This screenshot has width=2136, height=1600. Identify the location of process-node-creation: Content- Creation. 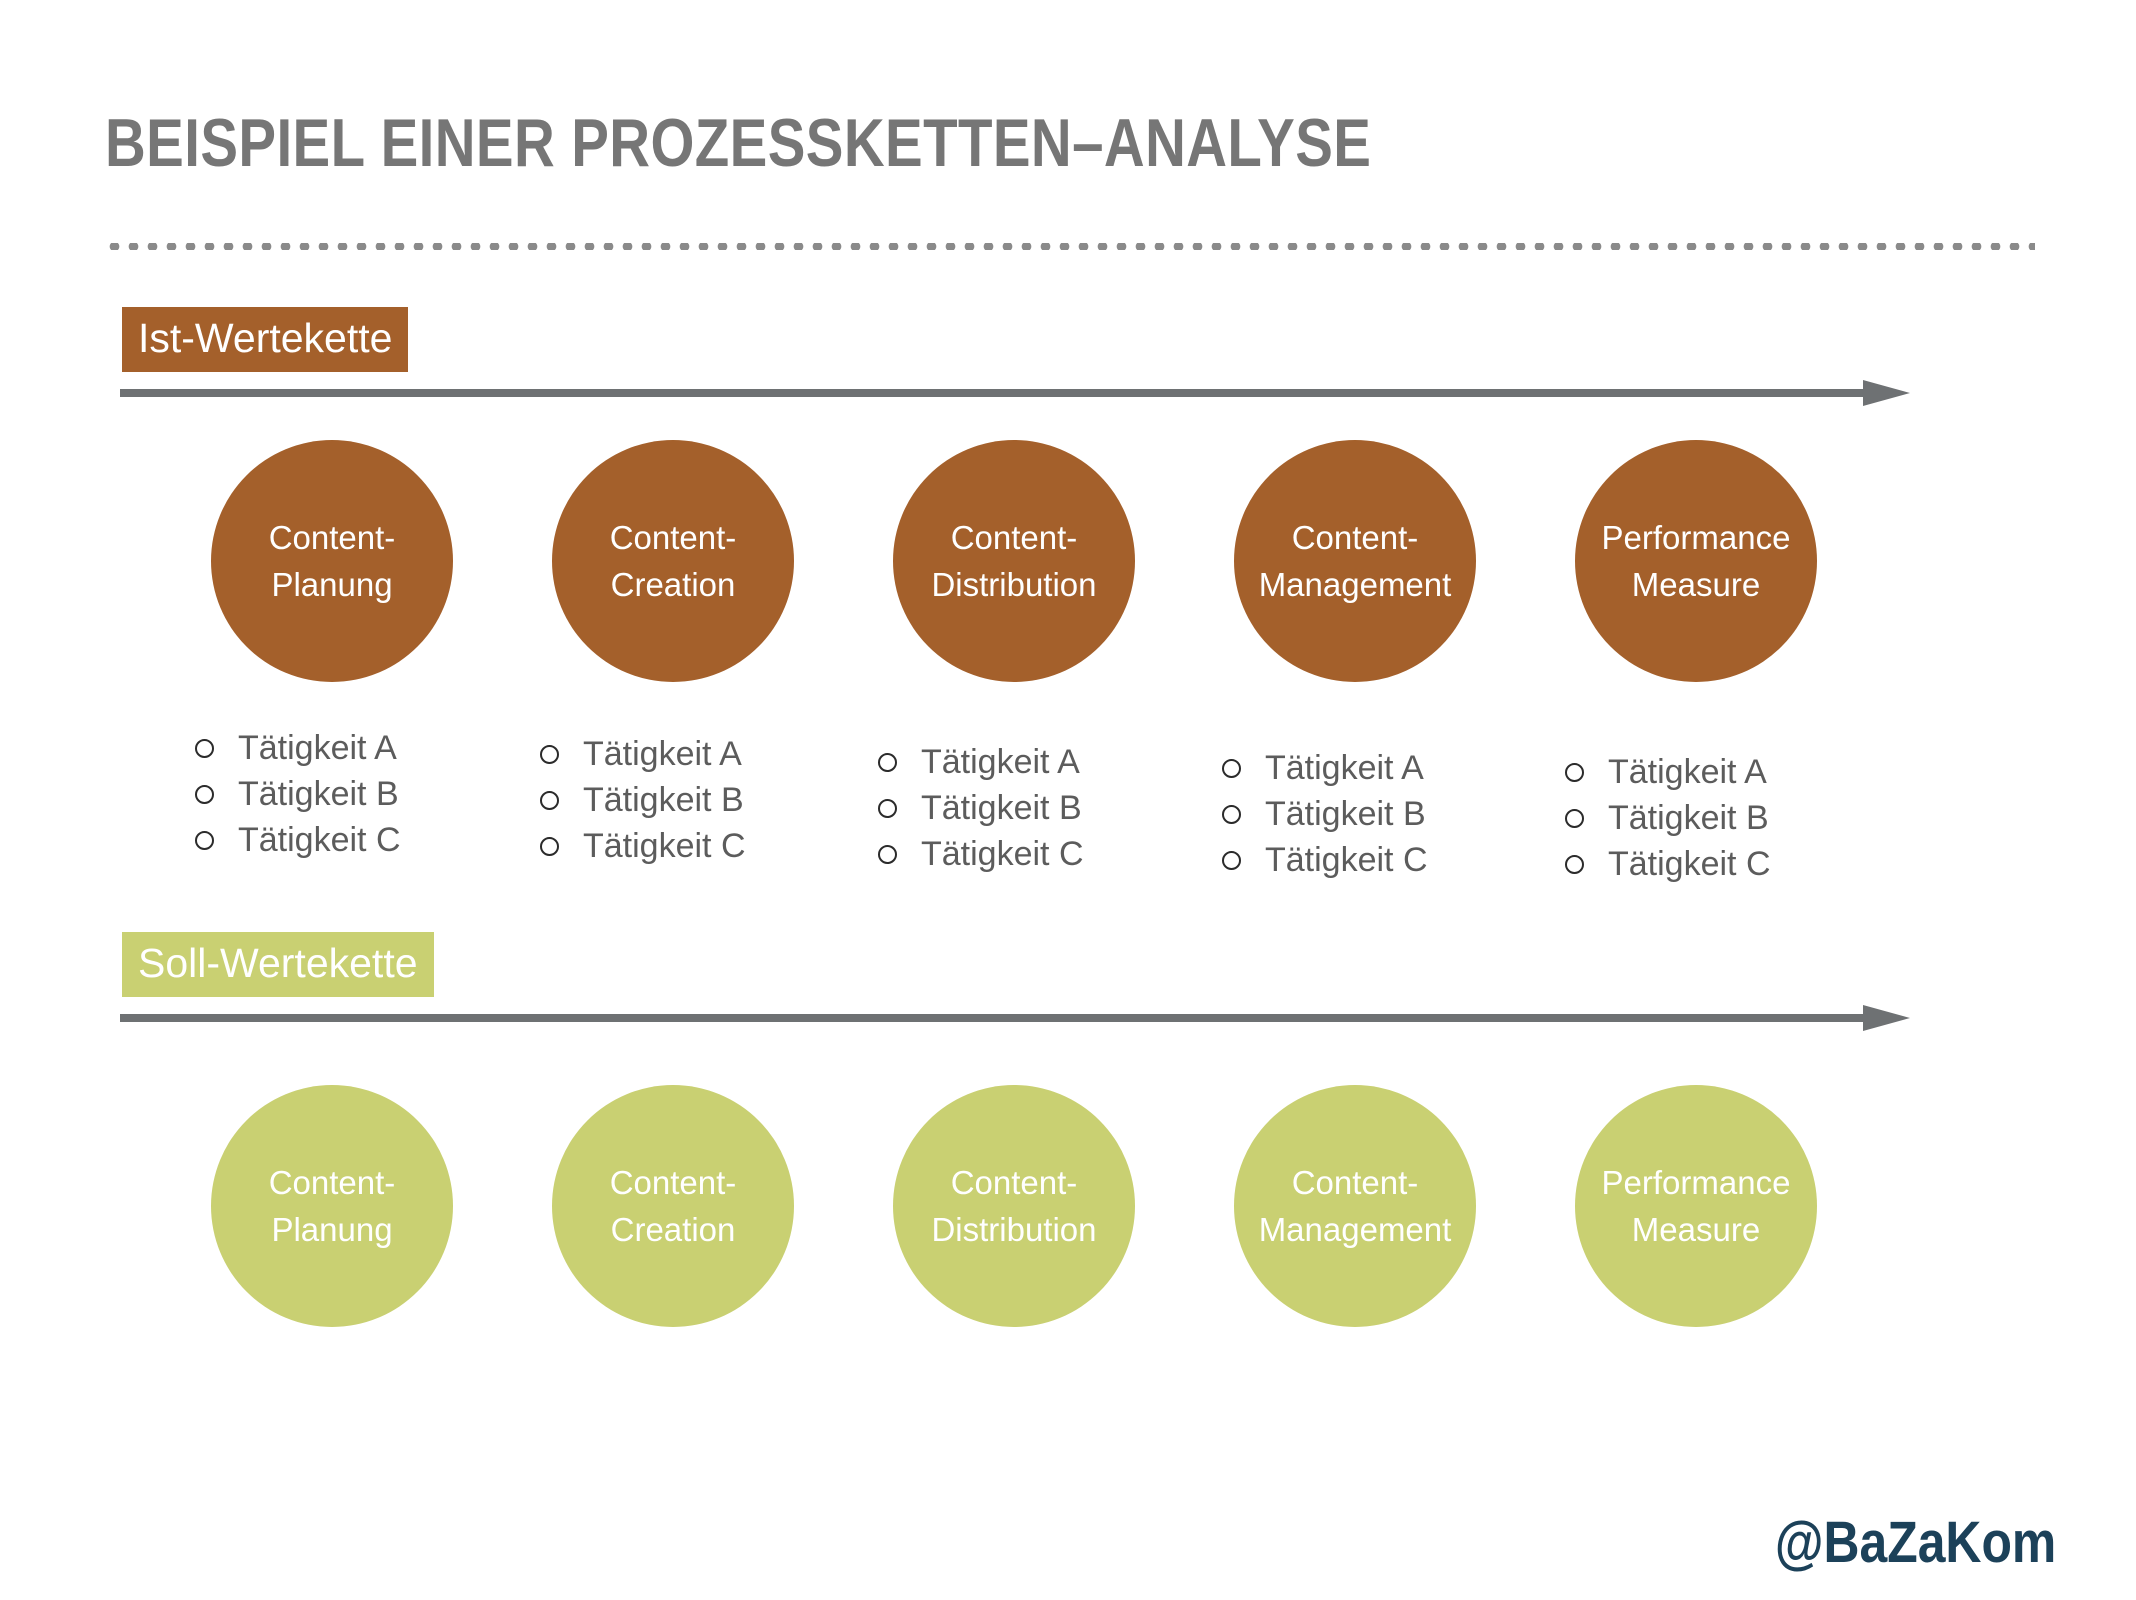
(673, 1206).